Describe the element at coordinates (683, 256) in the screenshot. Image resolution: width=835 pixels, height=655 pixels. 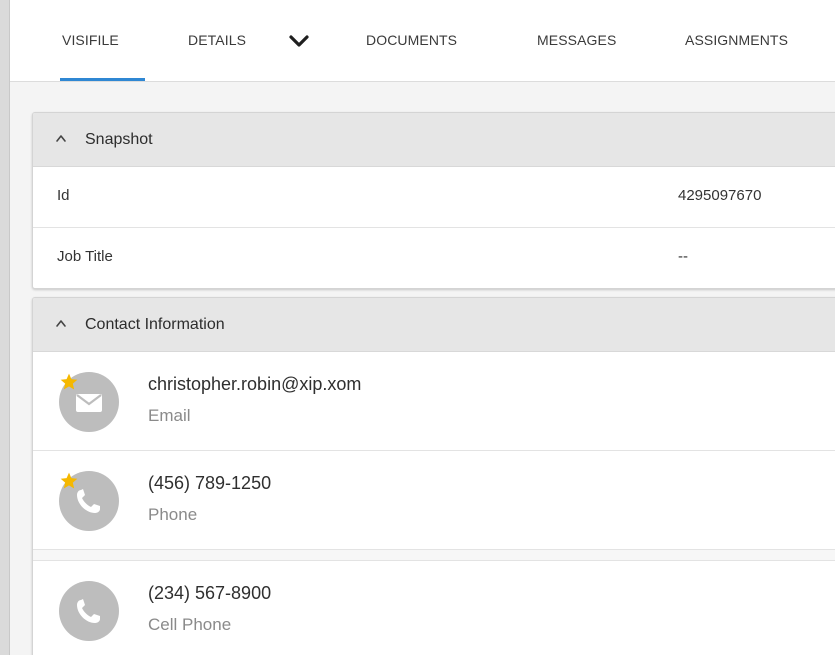
I see `field-value: --` at that location.